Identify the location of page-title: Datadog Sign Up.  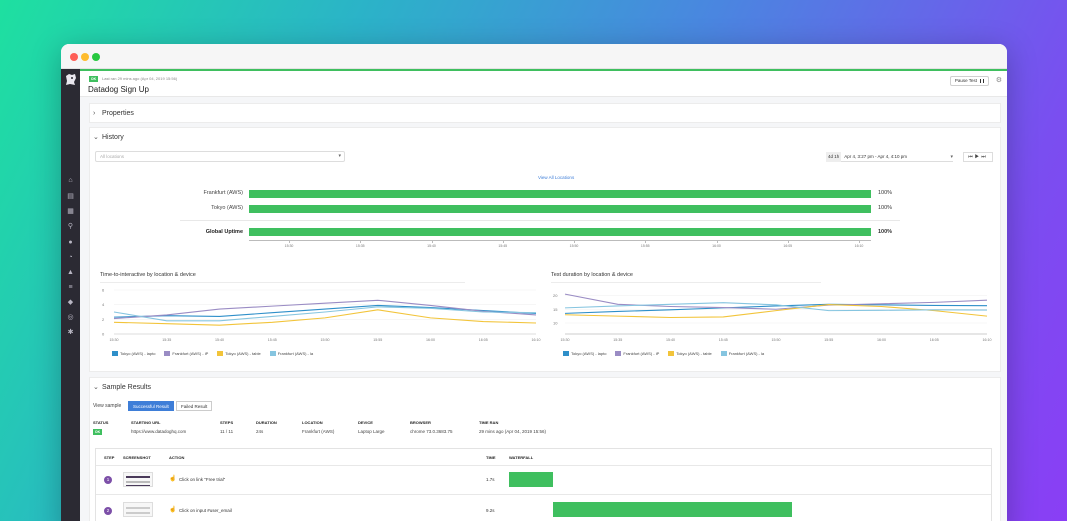
(118, 89).